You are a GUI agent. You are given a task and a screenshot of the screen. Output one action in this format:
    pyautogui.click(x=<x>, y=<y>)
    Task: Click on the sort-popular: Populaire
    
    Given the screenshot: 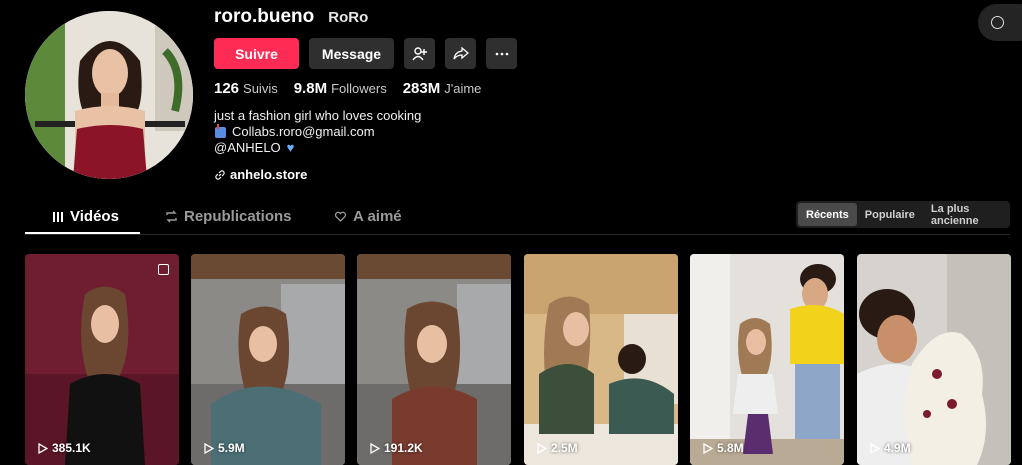 What is the action you would take?
    pyautogui.click(x=890, y=214)
    